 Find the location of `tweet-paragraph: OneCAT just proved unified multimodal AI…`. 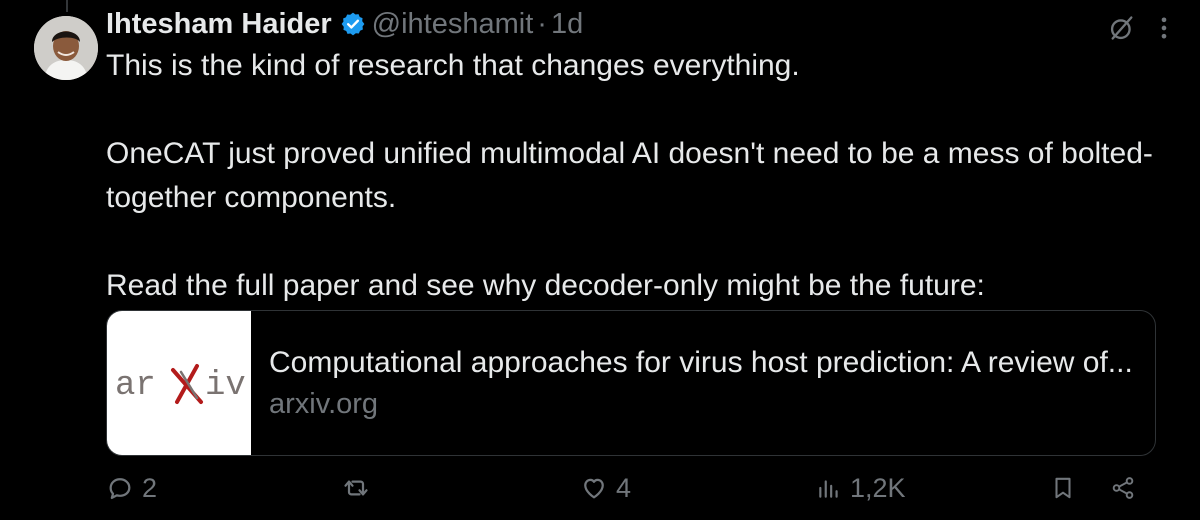

tweet-paragraph: OneCAT just proved unified multimodal AI… is located at coordinates (629, 175).